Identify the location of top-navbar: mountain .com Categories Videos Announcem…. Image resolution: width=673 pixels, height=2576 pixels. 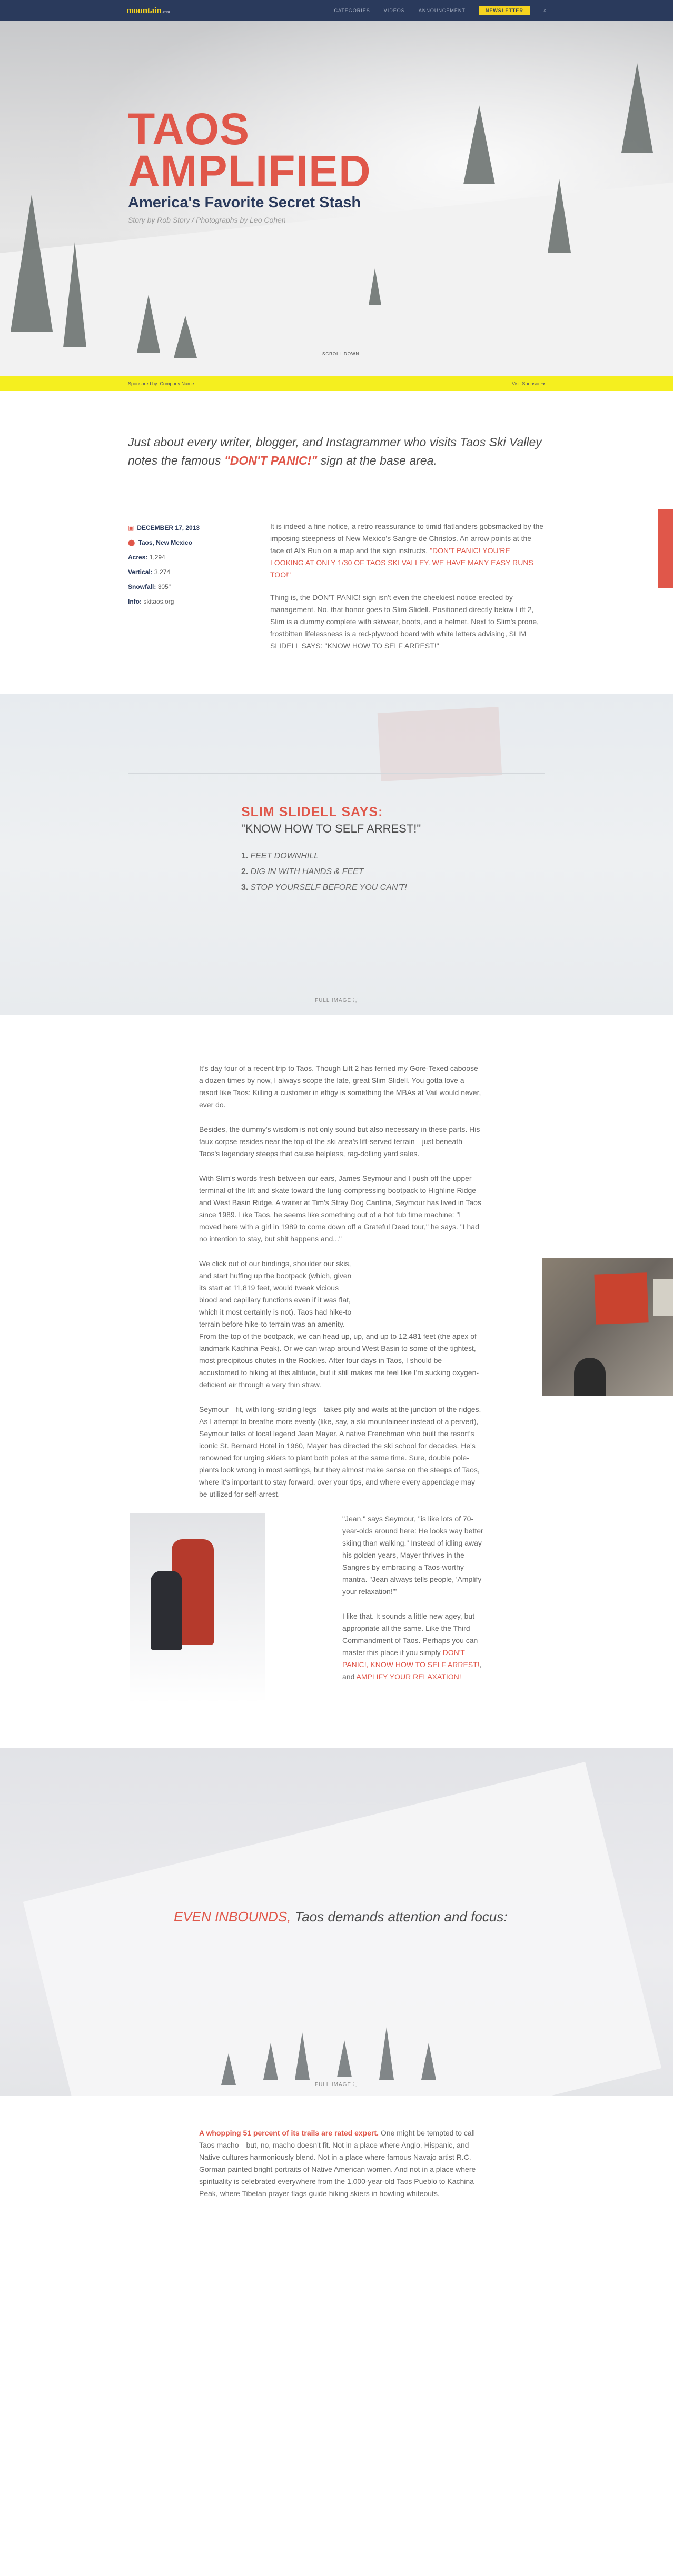
(337, 11).